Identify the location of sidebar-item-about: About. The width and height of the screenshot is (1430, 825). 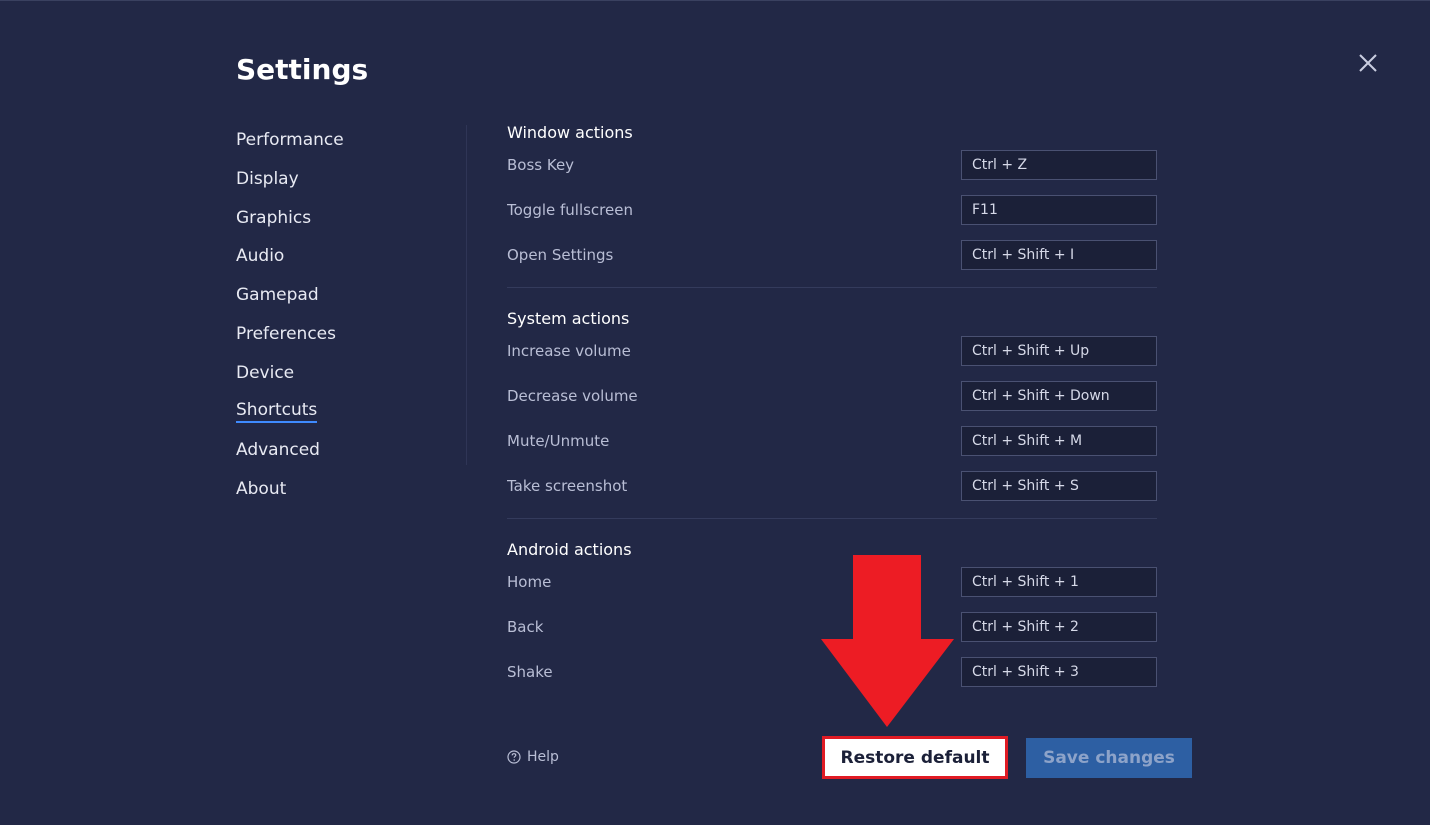
(336, 489).